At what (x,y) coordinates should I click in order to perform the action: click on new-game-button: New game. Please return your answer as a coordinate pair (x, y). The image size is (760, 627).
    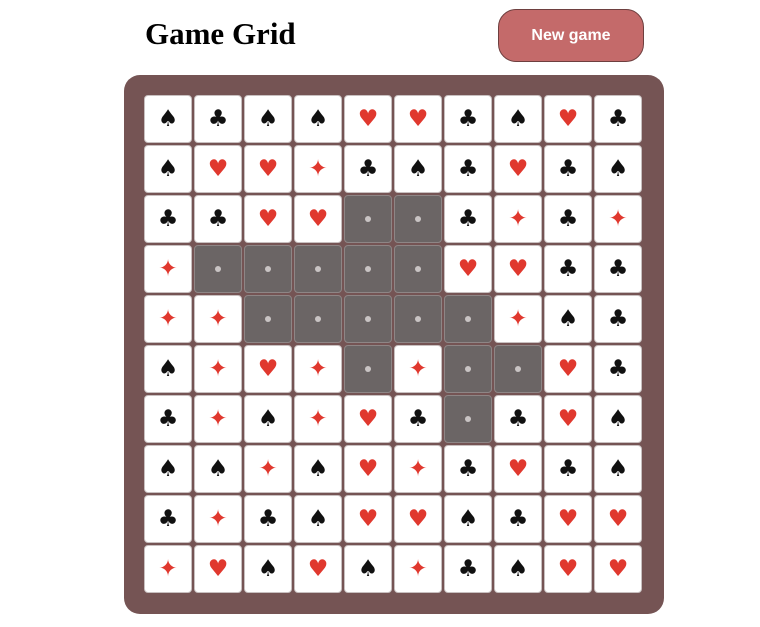
    Looking at the image, I should click on (571, 35).